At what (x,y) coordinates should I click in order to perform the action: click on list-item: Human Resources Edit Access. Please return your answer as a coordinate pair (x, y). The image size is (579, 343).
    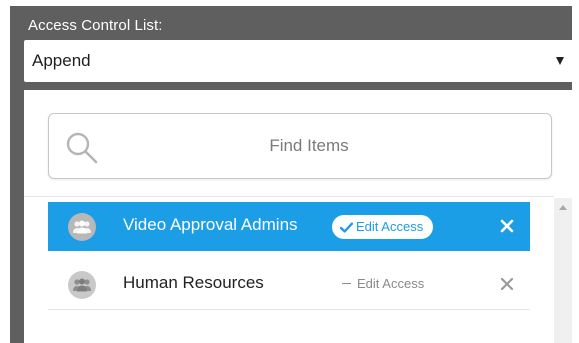
    Looking at the image, I should click on (289, 285).